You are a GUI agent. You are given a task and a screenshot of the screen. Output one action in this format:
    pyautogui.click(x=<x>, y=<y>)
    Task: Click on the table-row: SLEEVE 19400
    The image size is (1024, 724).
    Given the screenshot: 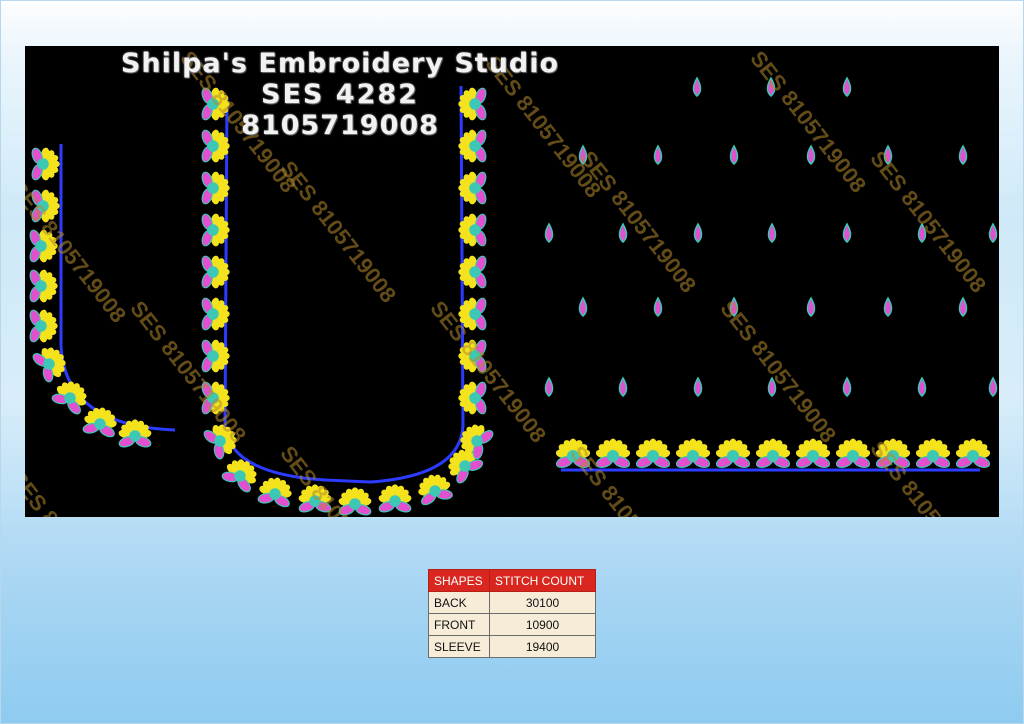 What is the action you would take?
    pyautogui.click(x=512, y=646)
    